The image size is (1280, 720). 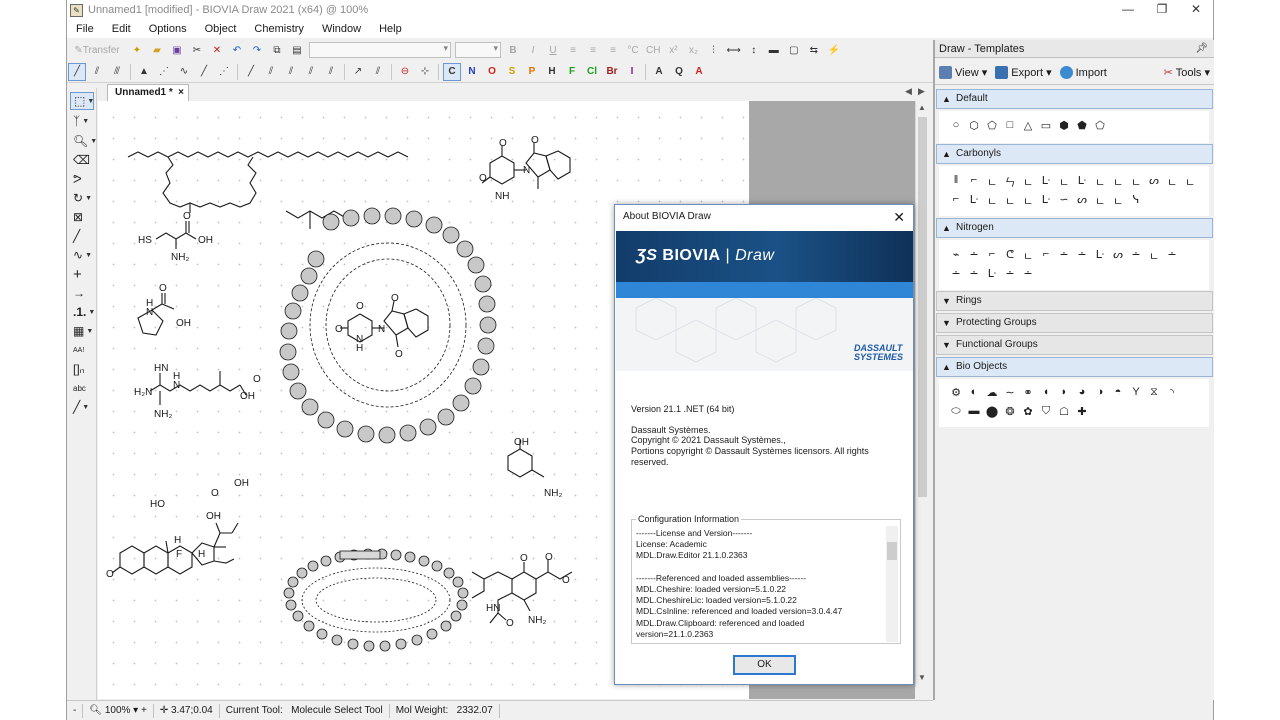 What do you see at coordinates (331, 72) in the screenshot?
I see `bond-type-5-icon: ⫽` at bounding box center [331, 72].